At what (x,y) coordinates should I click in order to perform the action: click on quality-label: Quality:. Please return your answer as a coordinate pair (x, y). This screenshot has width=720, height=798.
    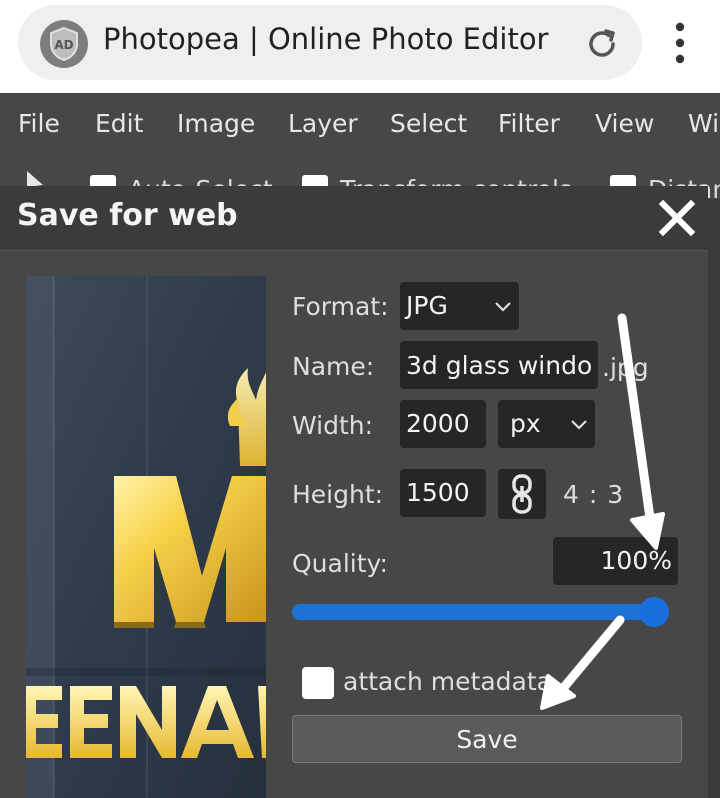
    Looking at the image, I should click on (340, 563).